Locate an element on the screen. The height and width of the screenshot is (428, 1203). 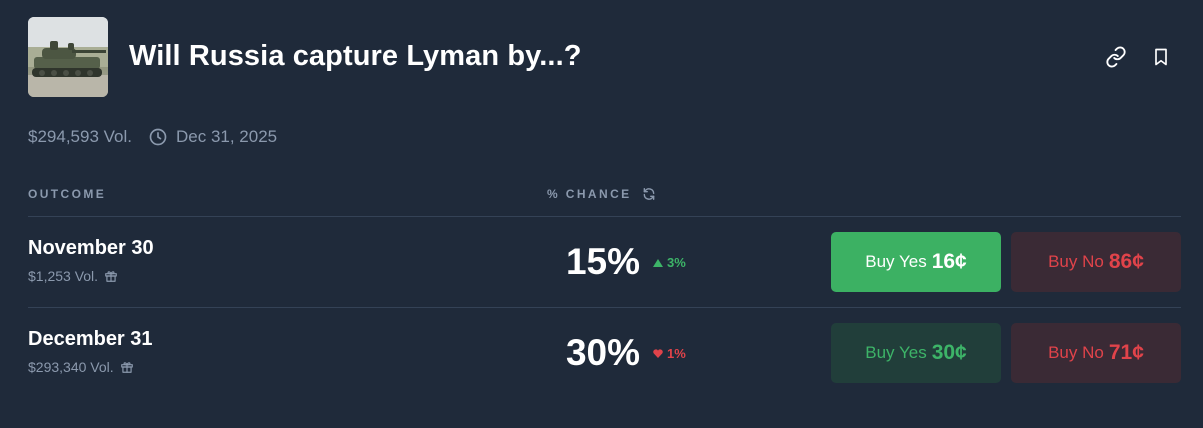
chance-header-label: % CHANCE is located at coordinates (589, 194).